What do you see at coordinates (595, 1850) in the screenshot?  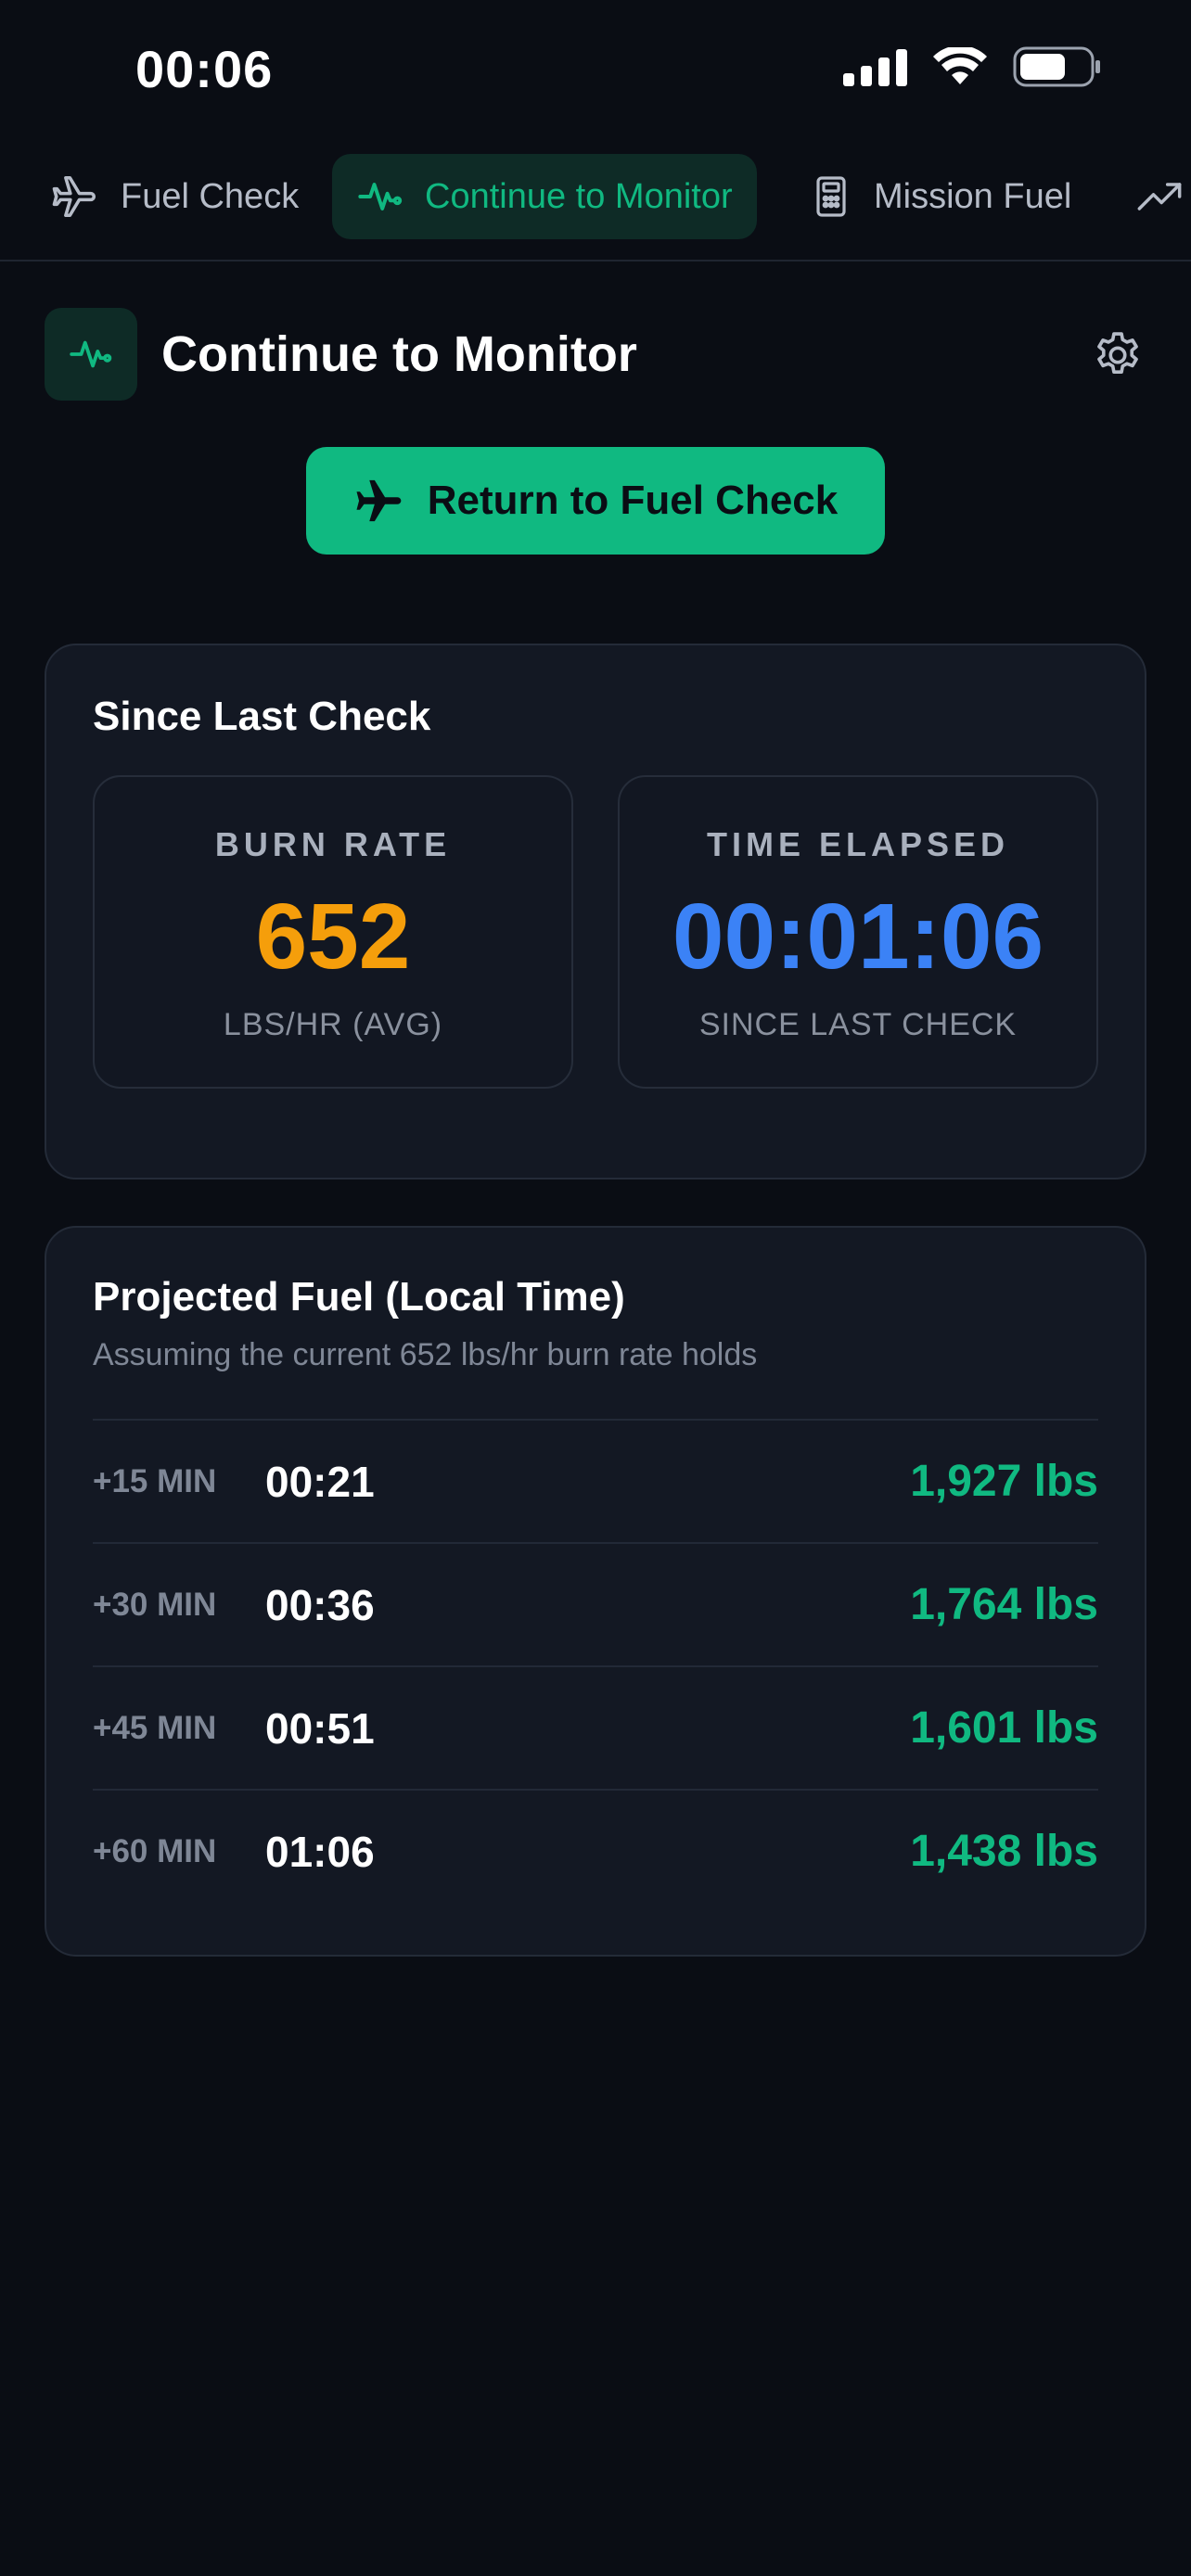 I see `list-item: +60 MIN 01:06 1,438 lbs` at bounding box center [595, 1850].